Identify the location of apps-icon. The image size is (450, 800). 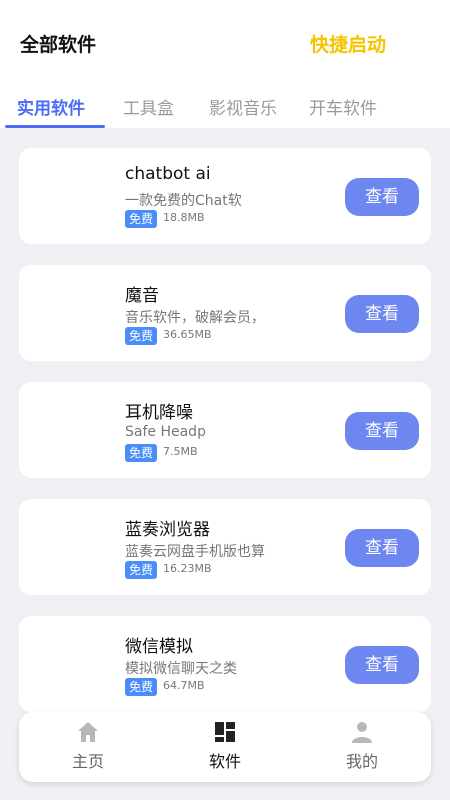
(225, 732).